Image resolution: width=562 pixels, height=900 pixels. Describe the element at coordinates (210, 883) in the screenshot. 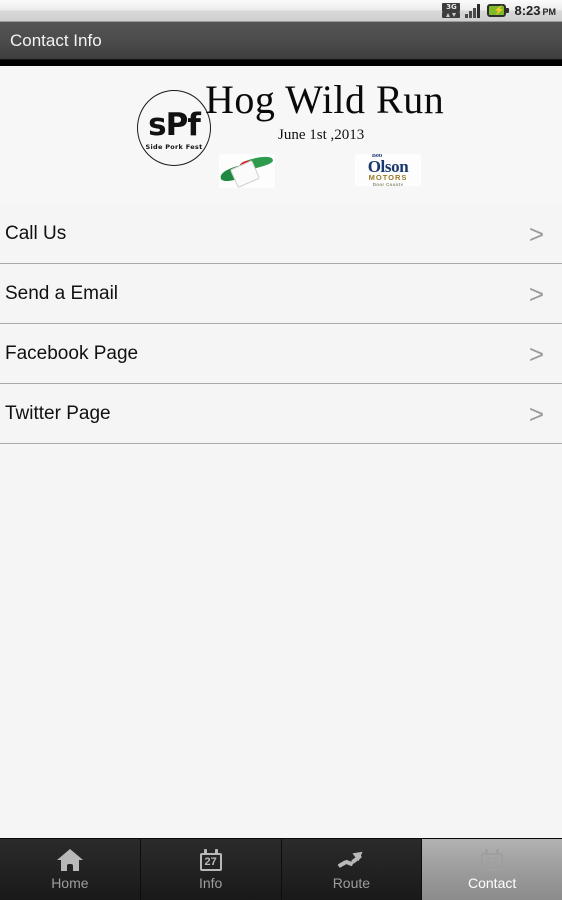

I see `tab-label: Info` at that location.